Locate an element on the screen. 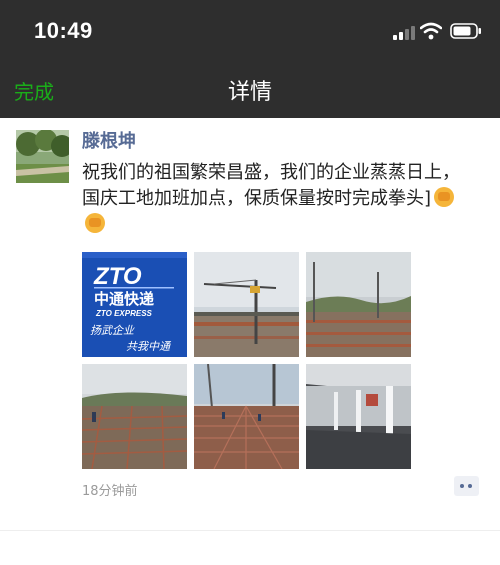  zto-slogan-1: 扬武企业 is located at coordinates (112, 330).